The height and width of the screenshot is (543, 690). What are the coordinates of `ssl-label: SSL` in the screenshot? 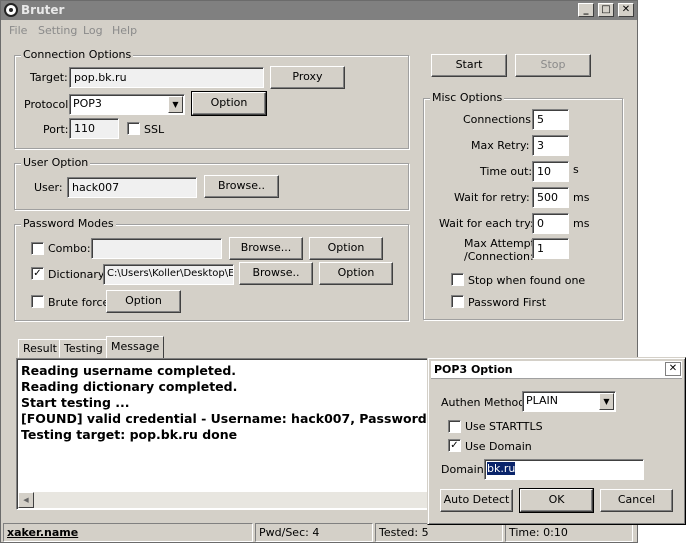 It's located at (154, 129).